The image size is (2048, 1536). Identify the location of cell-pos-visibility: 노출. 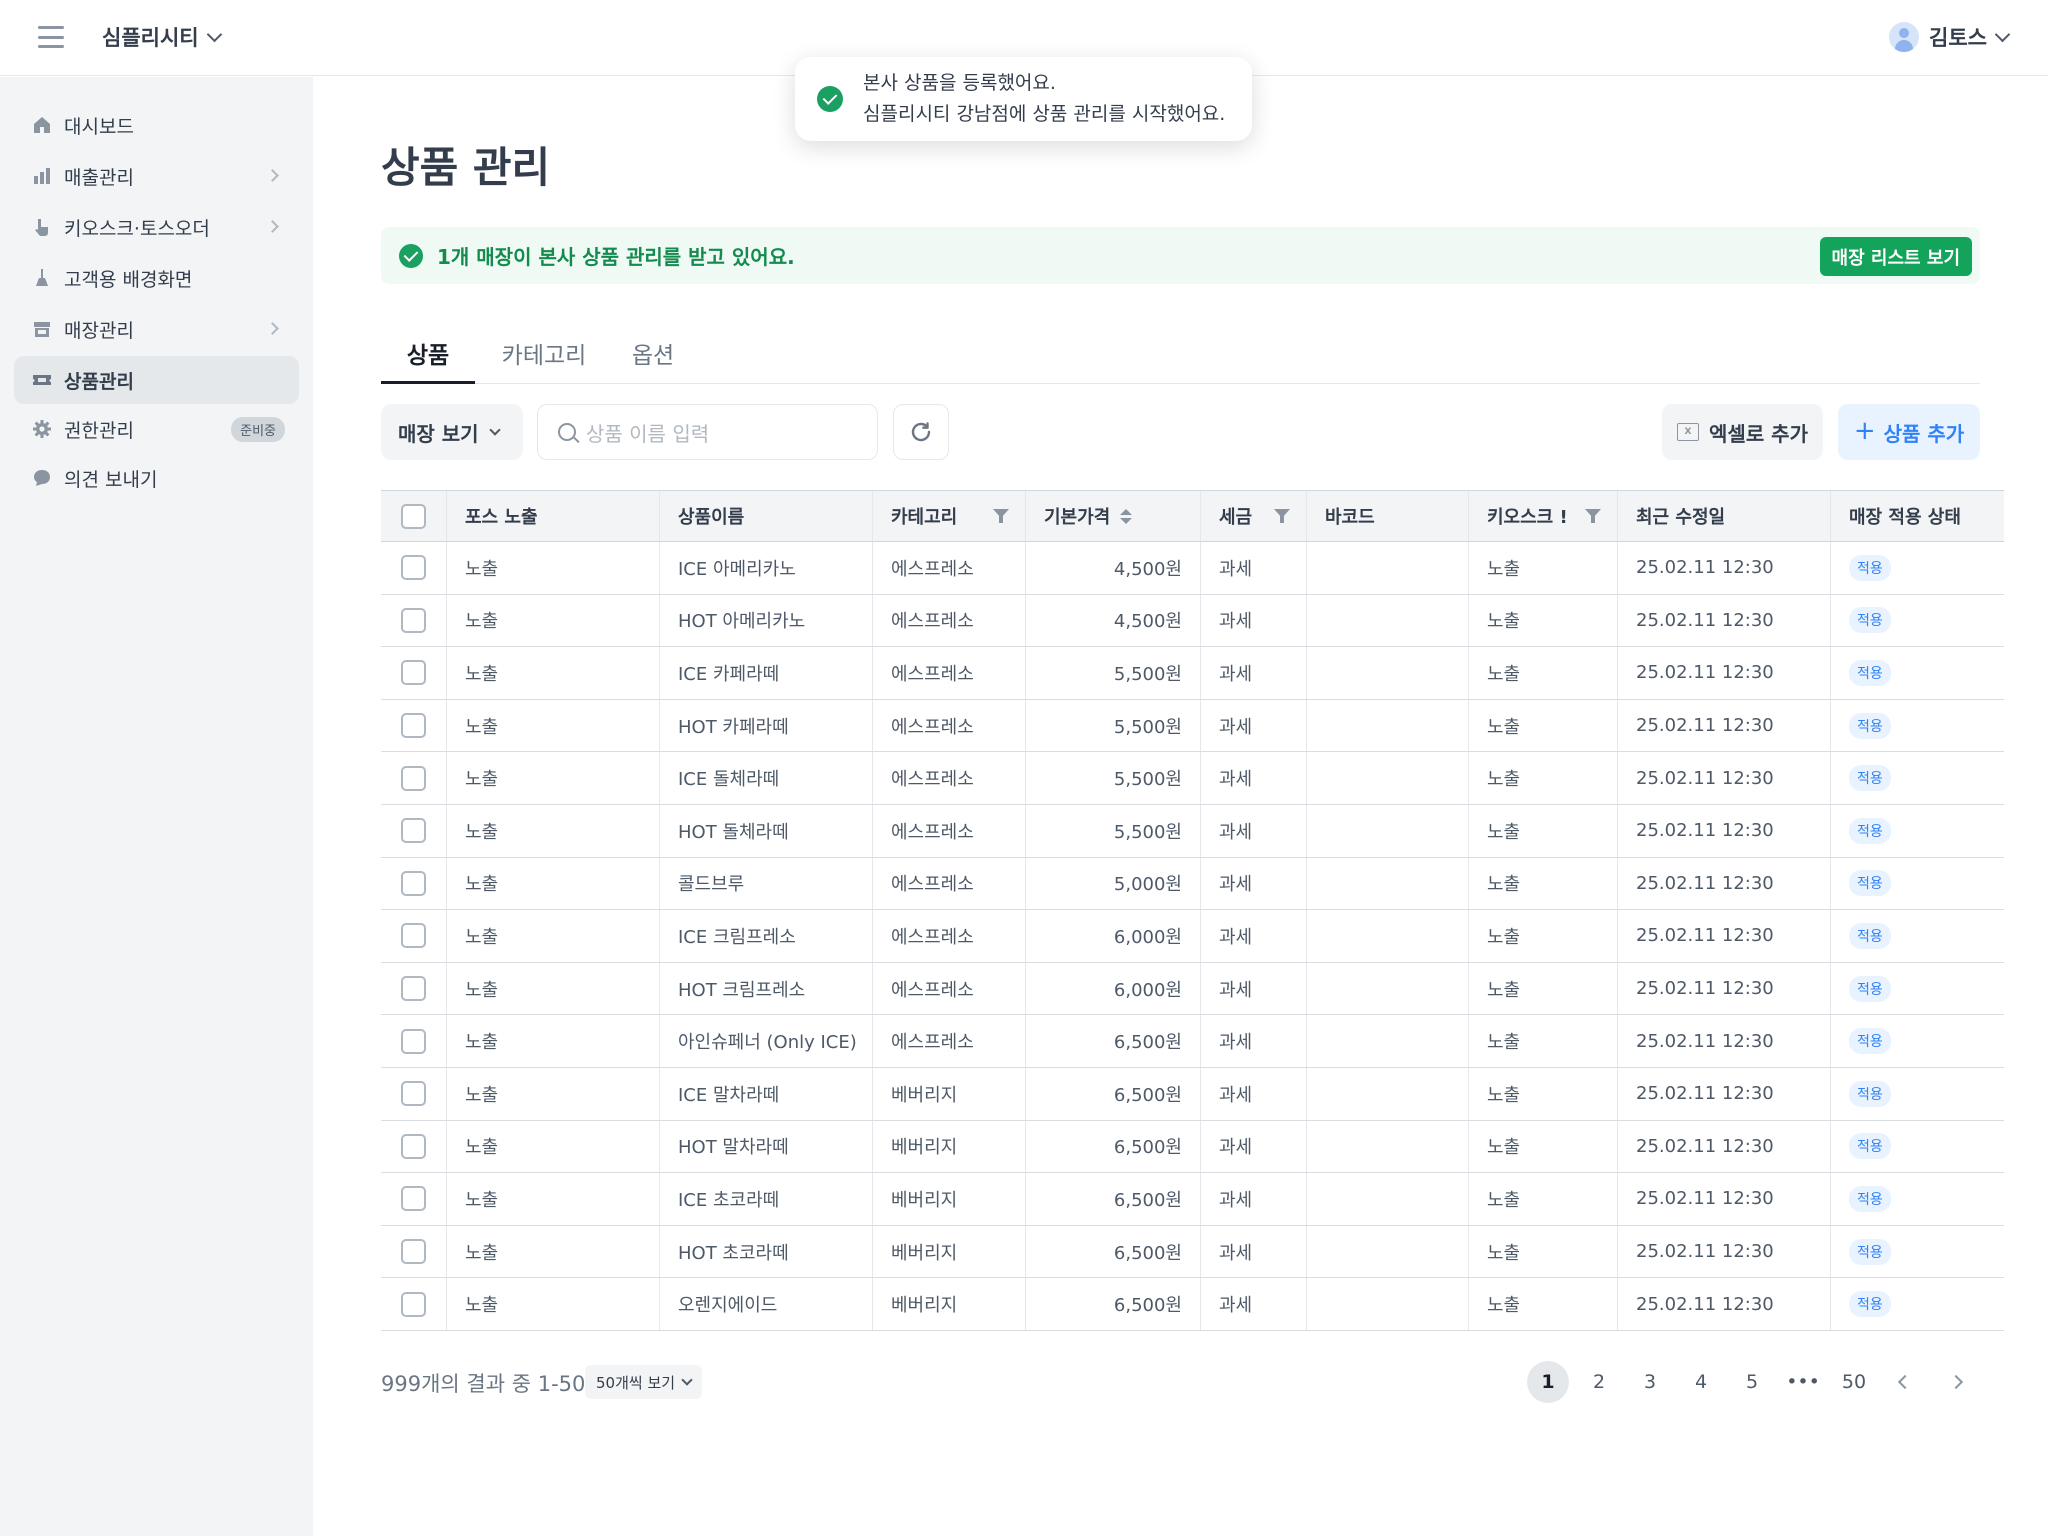
(553, 620).